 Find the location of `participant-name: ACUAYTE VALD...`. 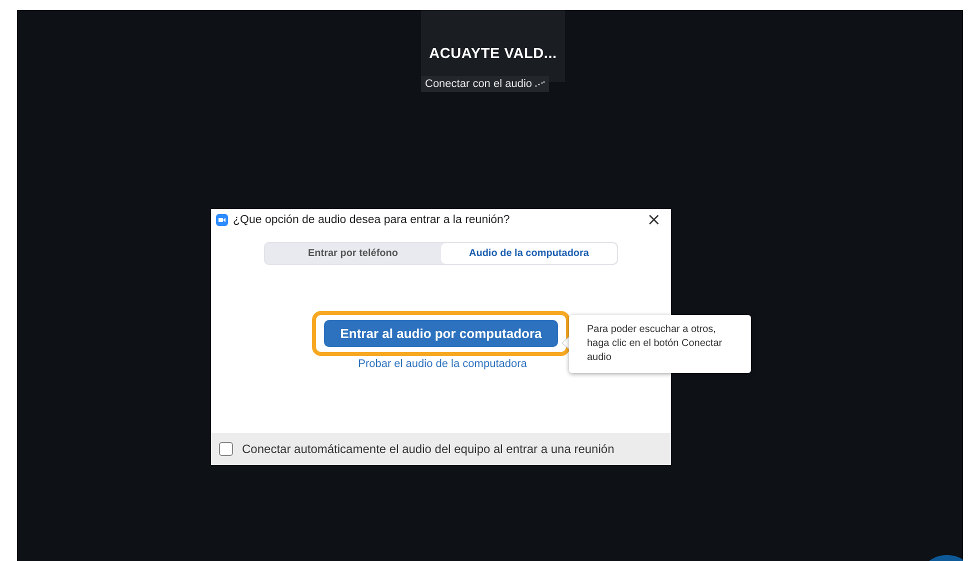

participant-name: ACUAYTE VALD... is located at coordinates (493, 54).